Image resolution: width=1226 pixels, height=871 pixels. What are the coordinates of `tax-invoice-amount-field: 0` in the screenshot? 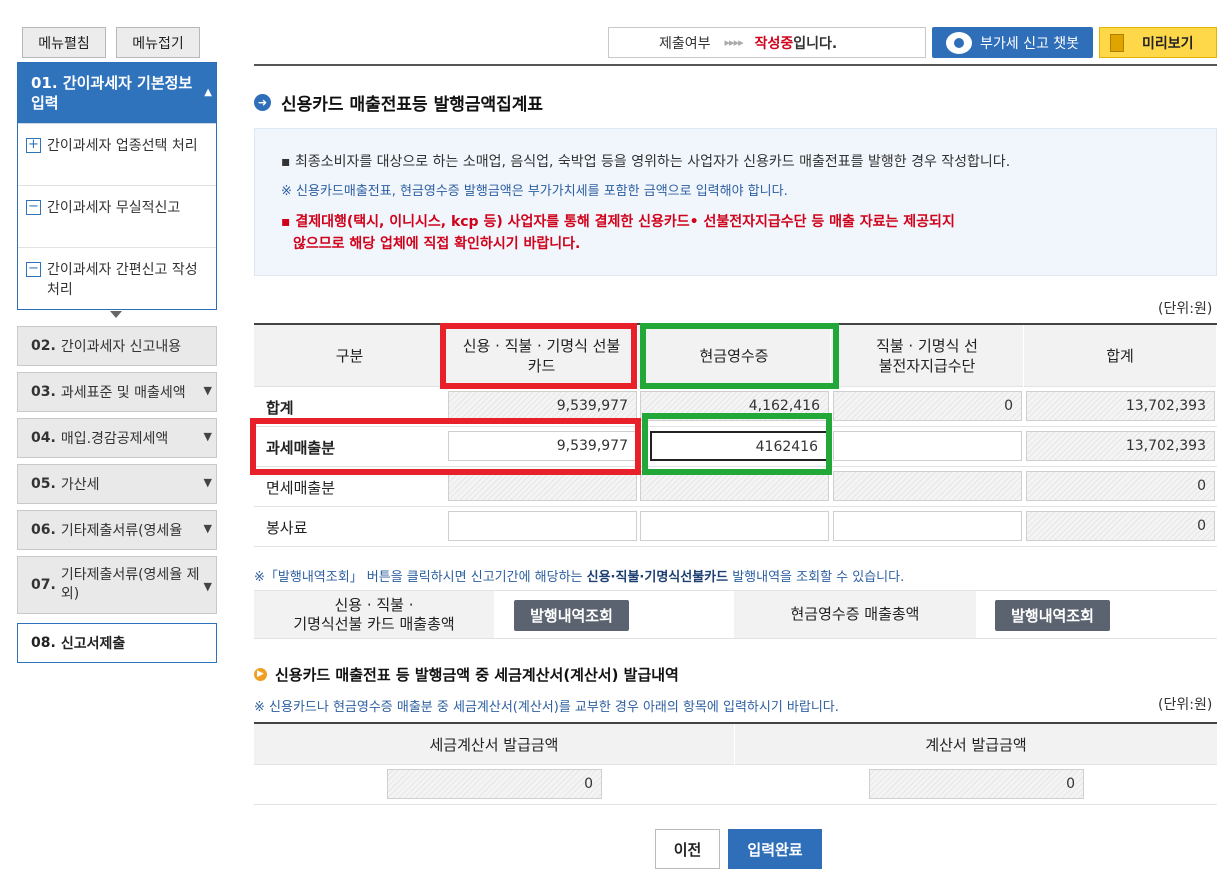 It's located at (494, 784).